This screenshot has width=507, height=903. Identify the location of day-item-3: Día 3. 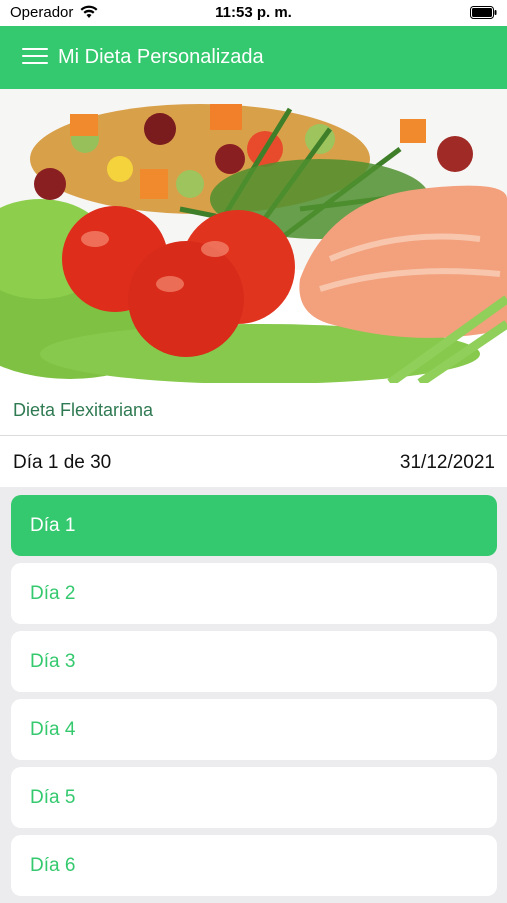
(254, 661).